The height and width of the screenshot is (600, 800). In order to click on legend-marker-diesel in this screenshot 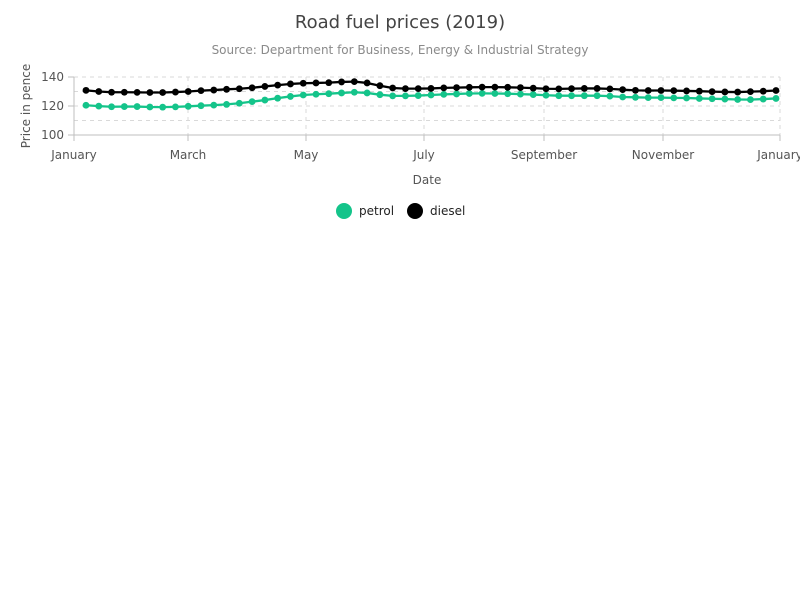, I will do `click(415, 211)`.